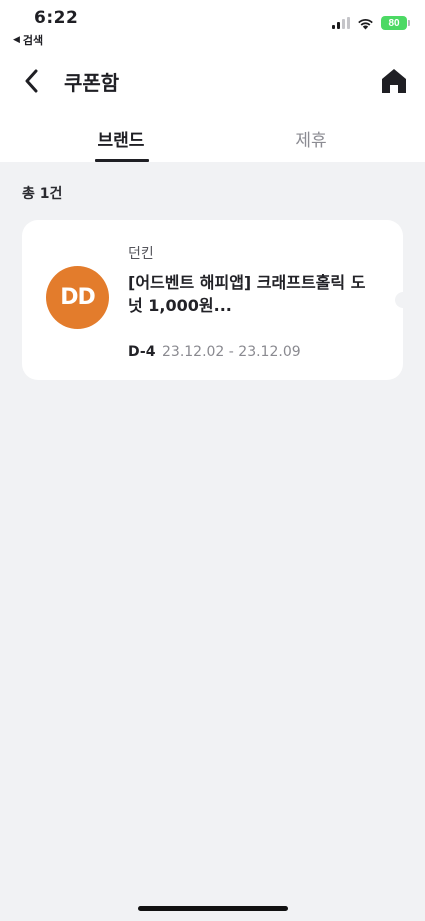 The image size is (425, 921). Describe the element at coordinates (77, 297) in the screenshot. I see `brand-logo: DD` at that location.